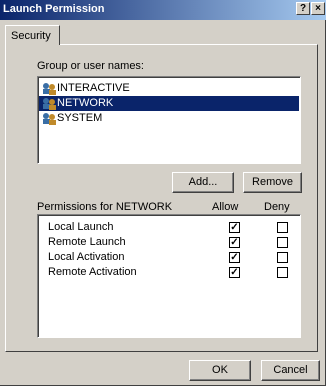 Image resolution: width=326 pixels, height=386 pixels. Describe the element at coordinates (81, 227) in the screenshot. I see `permission-name: Local Launch` at that location.